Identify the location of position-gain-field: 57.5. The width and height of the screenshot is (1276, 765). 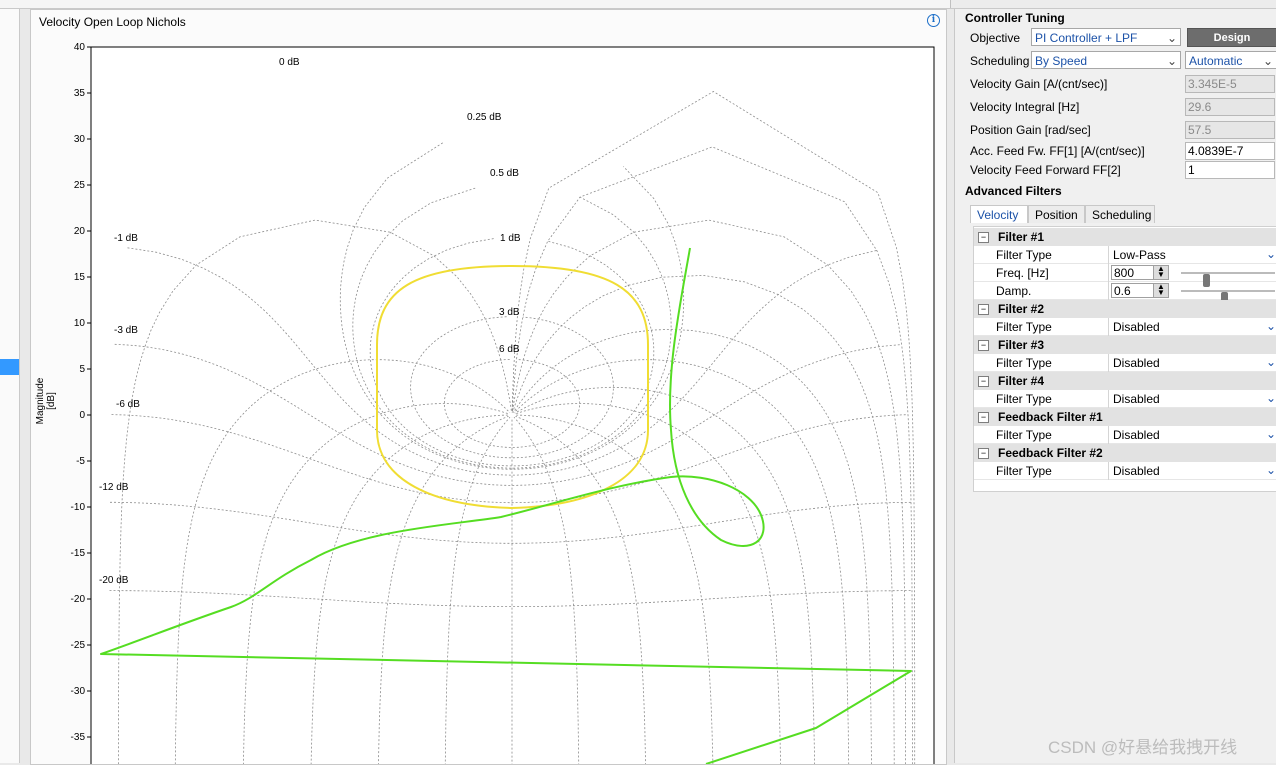
(1230, 130).